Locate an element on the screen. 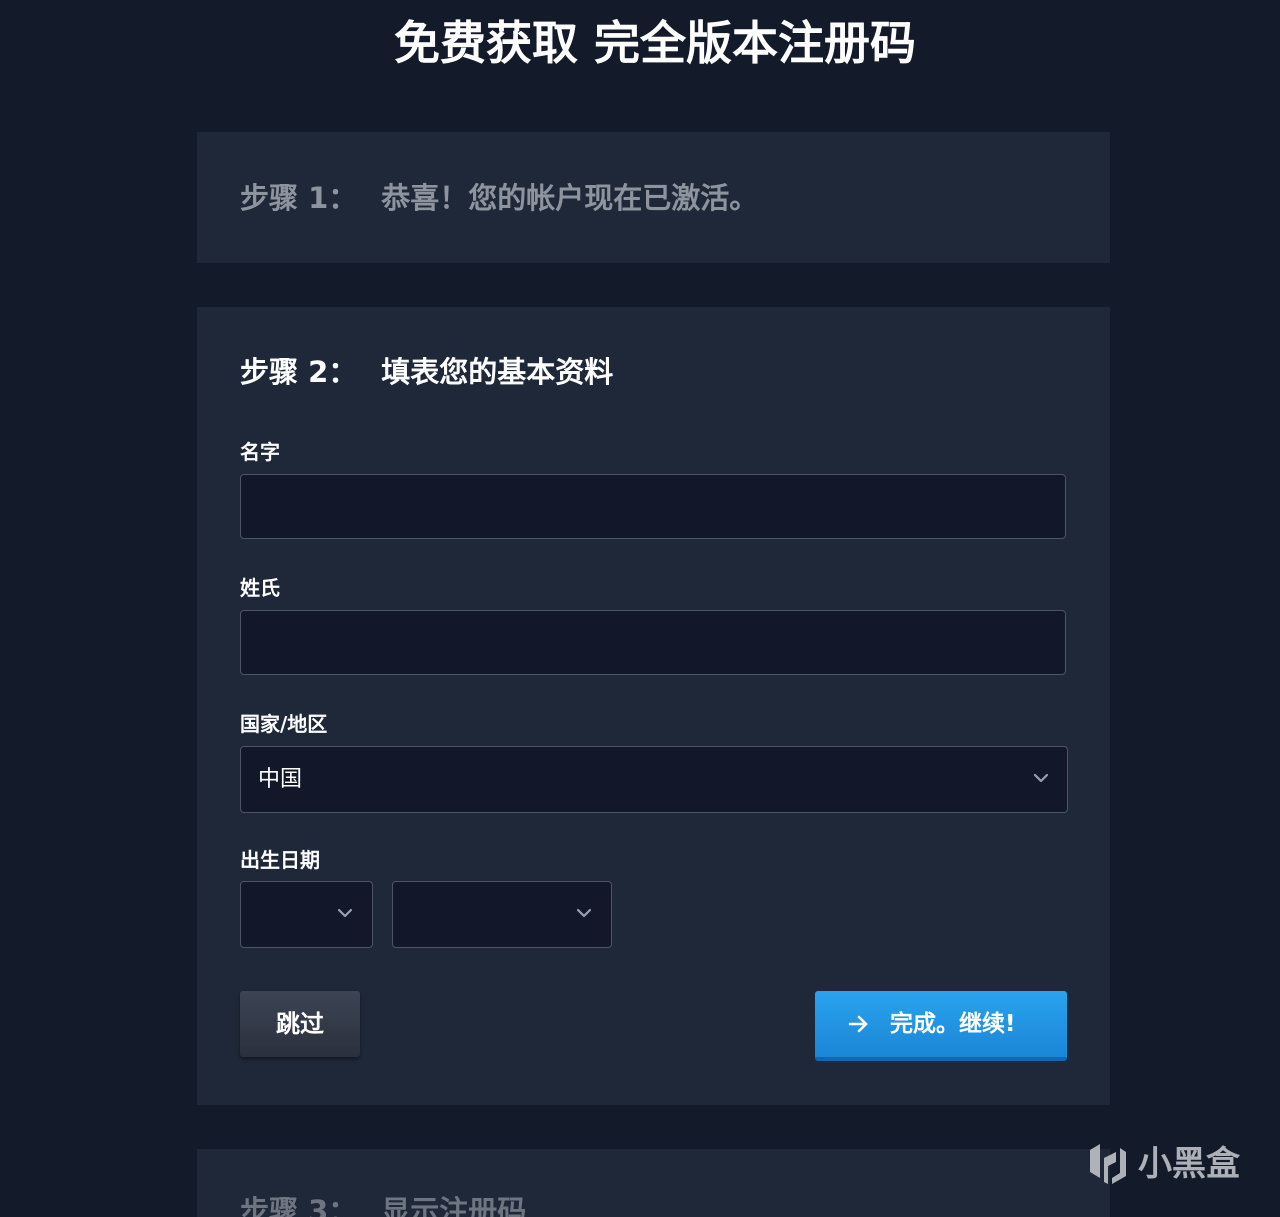 Image resolution: width=1280 pixels, height=1217 pixels. continue-button-label: 完成。继续! is located at coordinates (953, 1024).